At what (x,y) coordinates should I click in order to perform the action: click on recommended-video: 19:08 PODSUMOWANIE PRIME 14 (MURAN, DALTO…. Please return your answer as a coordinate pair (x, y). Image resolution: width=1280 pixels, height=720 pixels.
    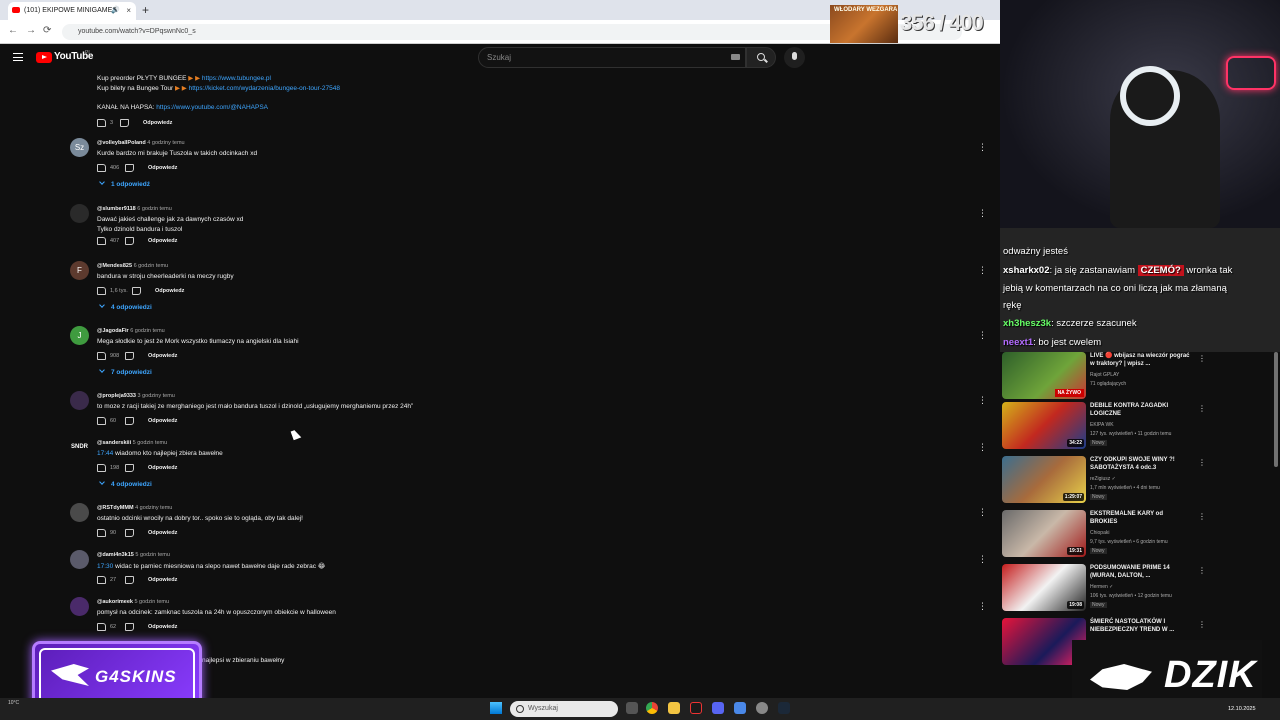
    Looking at the image, I should click on (1137, 589).